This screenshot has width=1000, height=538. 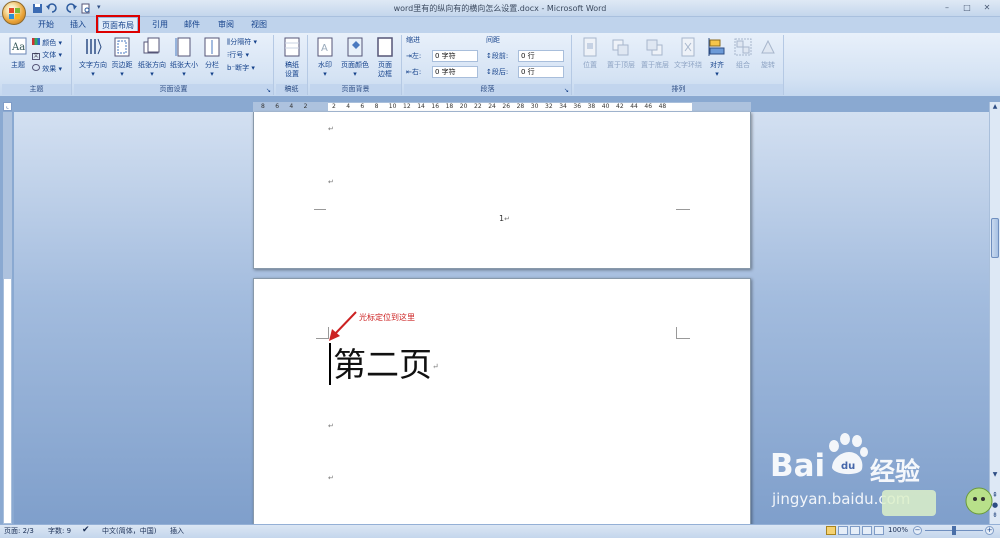 I want to click on scroll-thumb, so click(x=995, y=238).